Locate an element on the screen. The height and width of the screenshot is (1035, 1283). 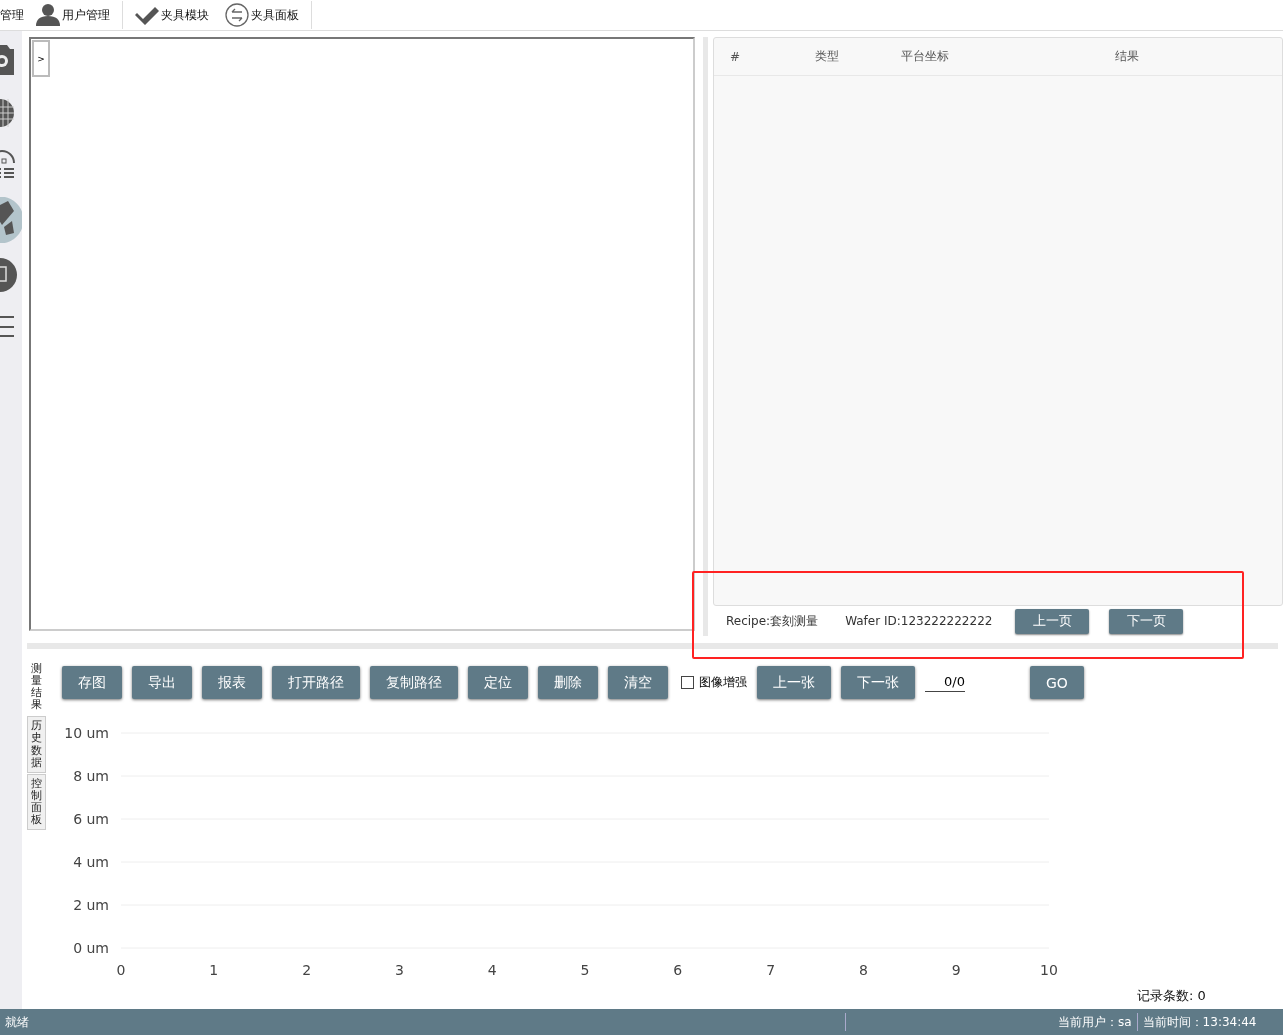
wafer-id-label: Wafer ID:123222222222 is located at coordinates (919, 621).